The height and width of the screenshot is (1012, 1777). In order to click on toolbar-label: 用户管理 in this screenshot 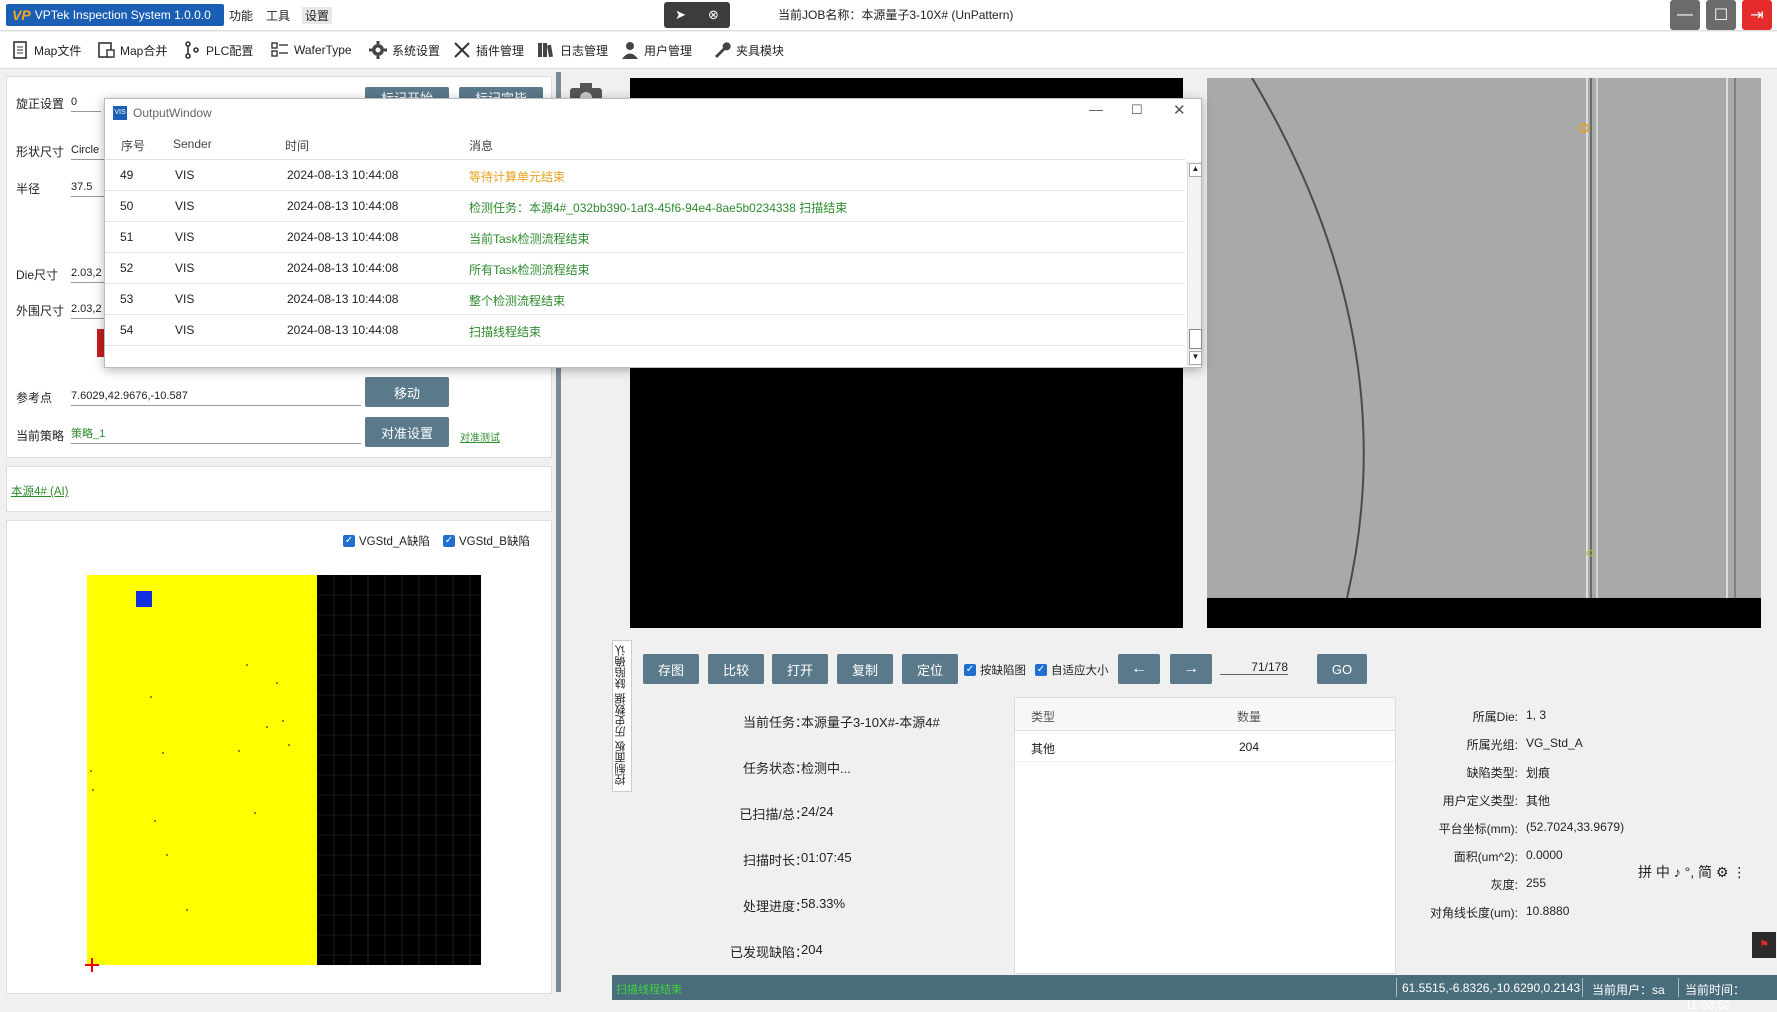, I will do `click(668, 50)`.